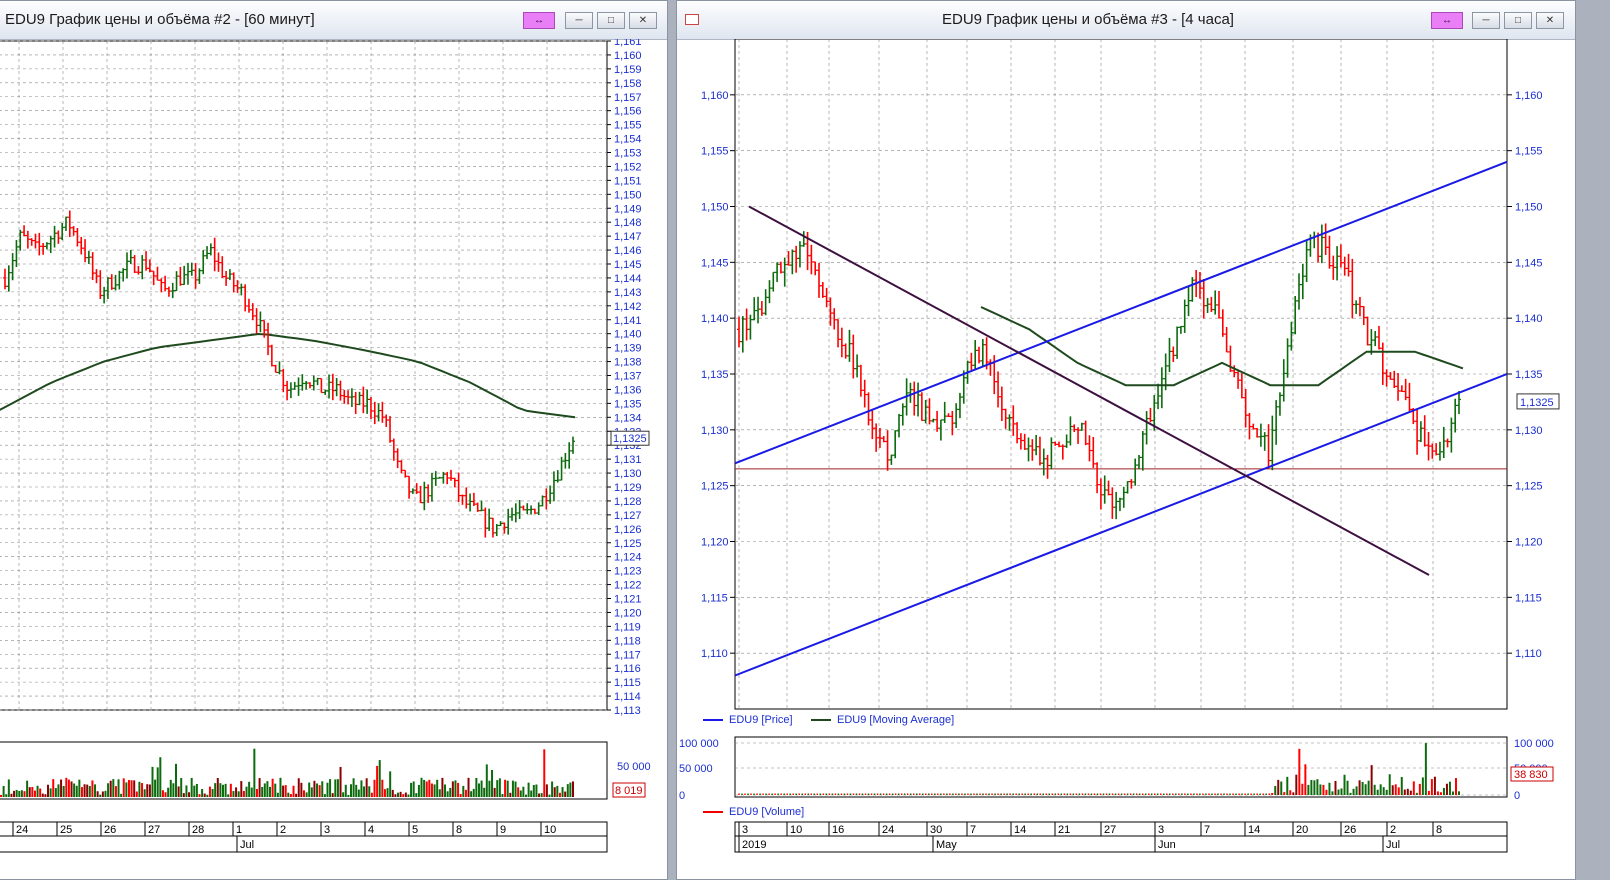 The height and width of the screenshot is (880, 1610). I want to click on month-label: Jun, so click(1167, 845).